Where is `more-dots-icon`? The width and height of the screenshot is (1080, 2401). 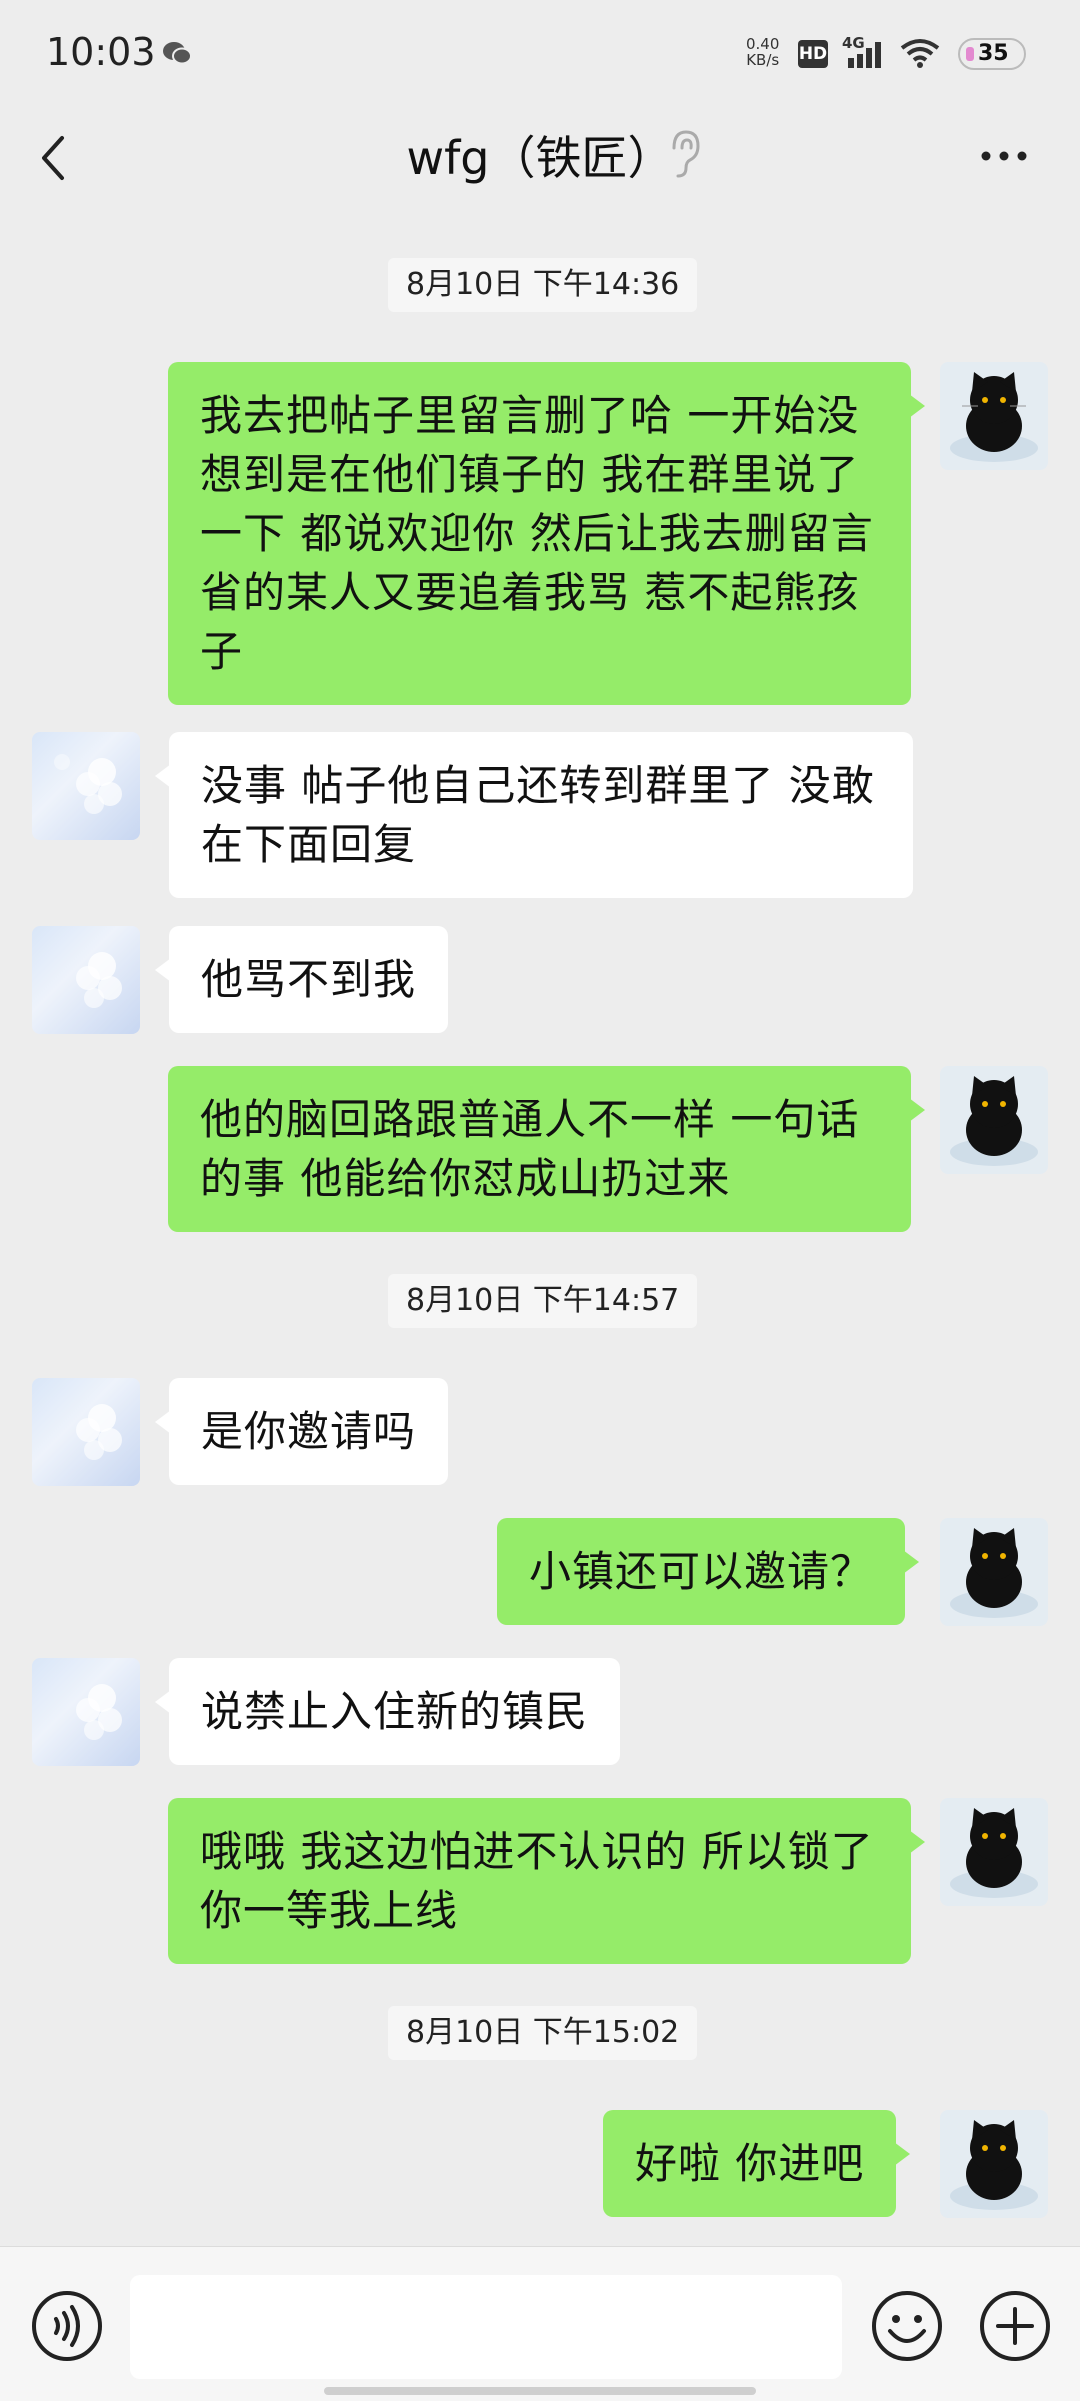
more-dots-icon is located at coordinates (1004, 156).